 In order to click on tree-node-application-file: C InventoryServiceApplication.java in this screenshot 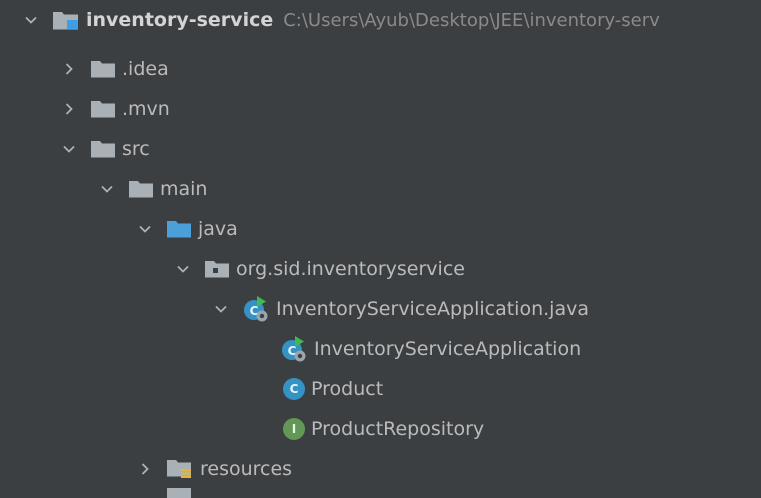, I will do `click(380, 309)`.